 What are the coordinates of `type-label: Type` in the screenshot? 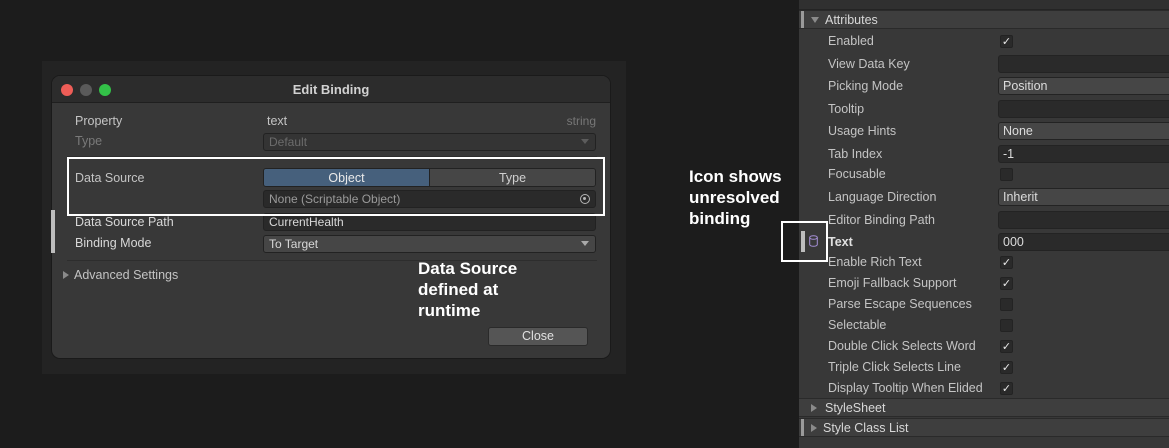 It's located at (89, 141).